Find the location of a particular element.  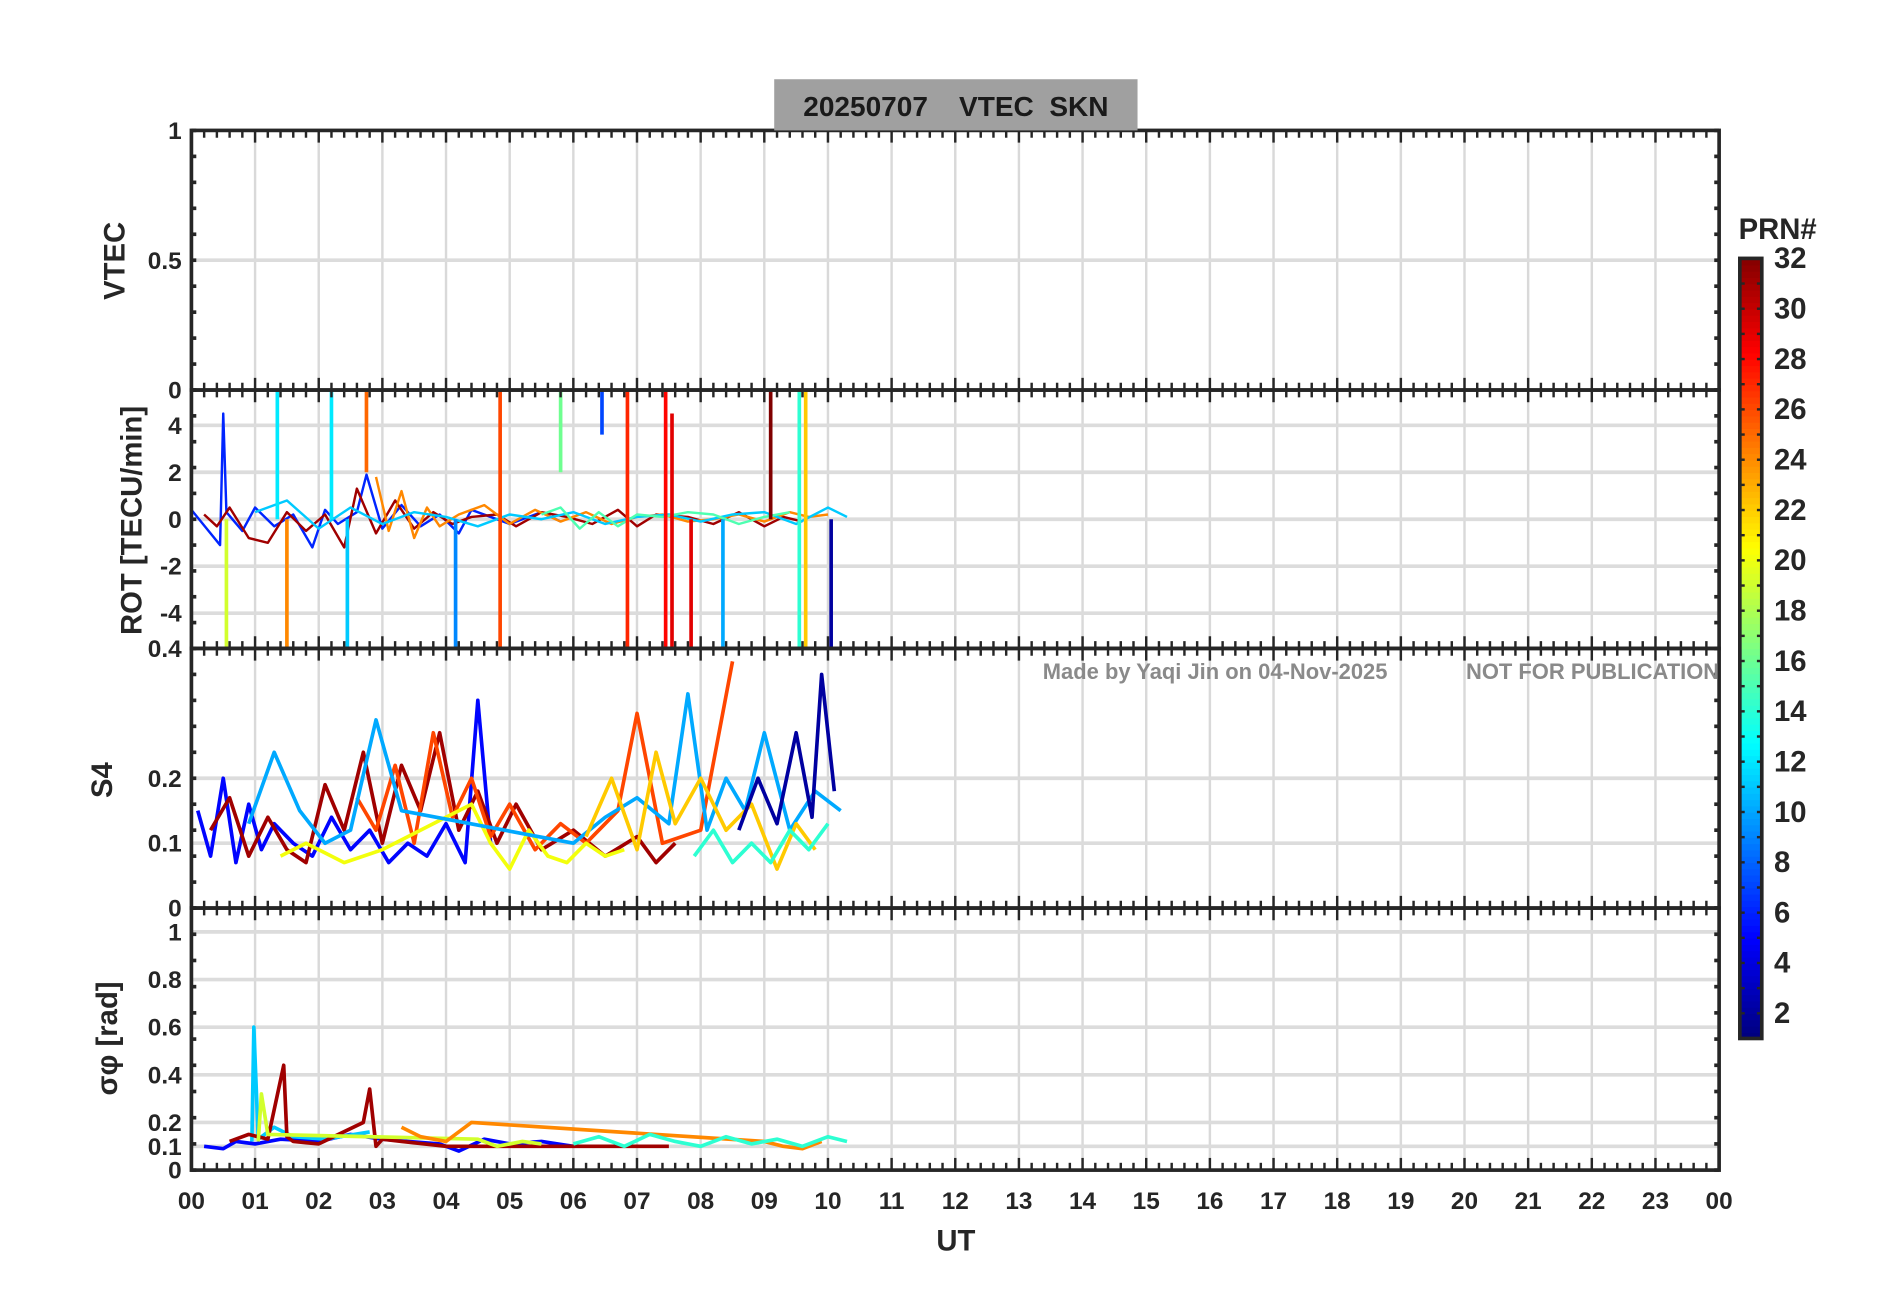

colorbar-tick-label: 26 is located at coordinates (1790, 410).